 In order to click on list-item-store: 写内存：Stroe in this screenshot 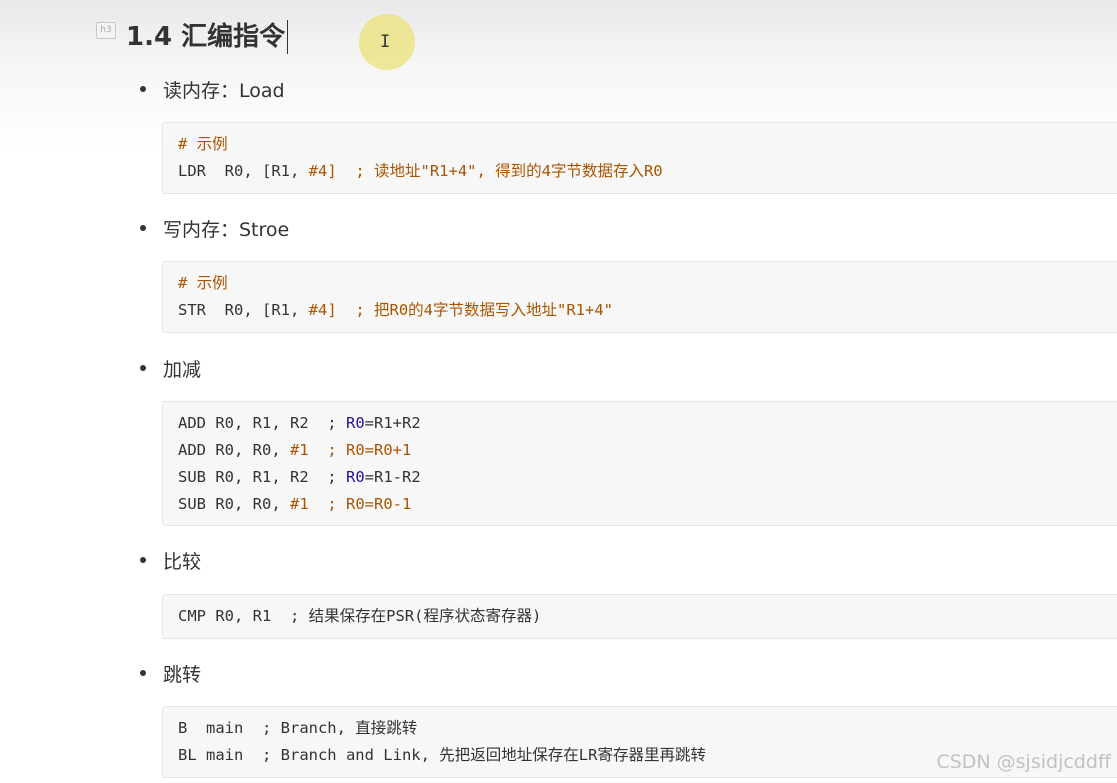, I will do `click(214, 228)`.